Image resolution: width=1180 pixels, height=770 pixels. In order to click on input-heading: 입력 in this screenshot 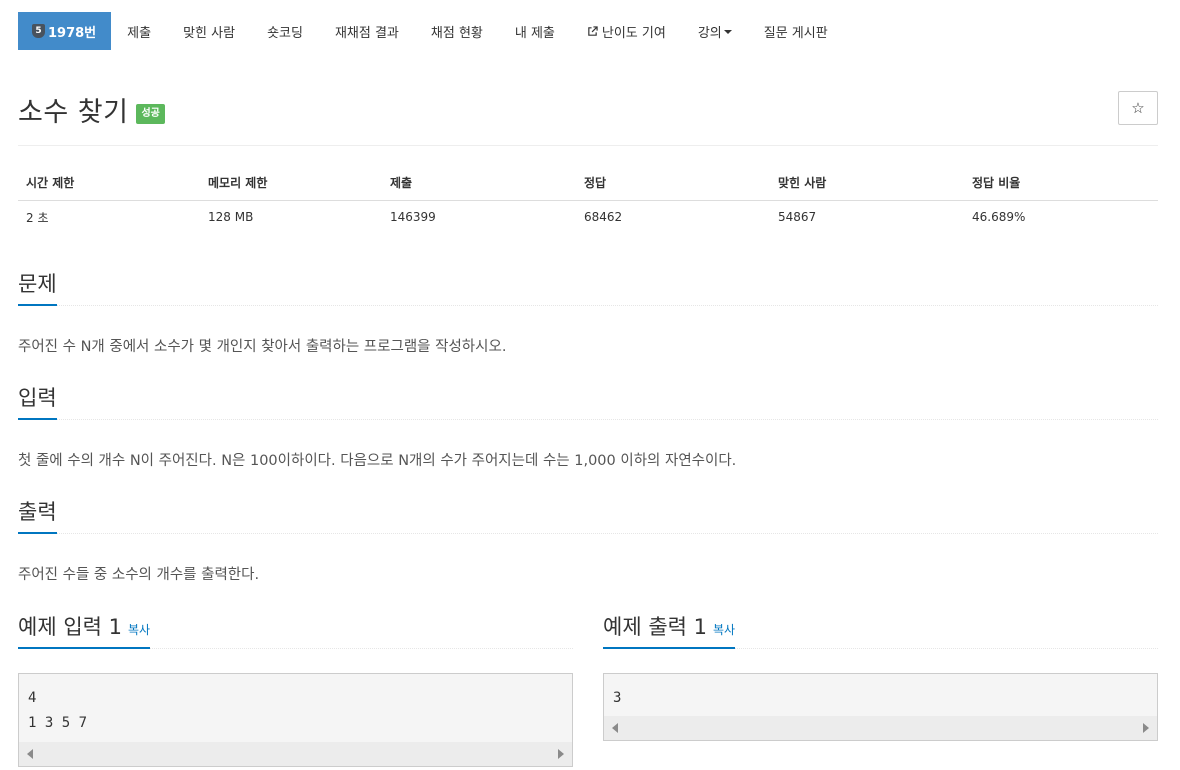, I will do `click(37, 401)`.